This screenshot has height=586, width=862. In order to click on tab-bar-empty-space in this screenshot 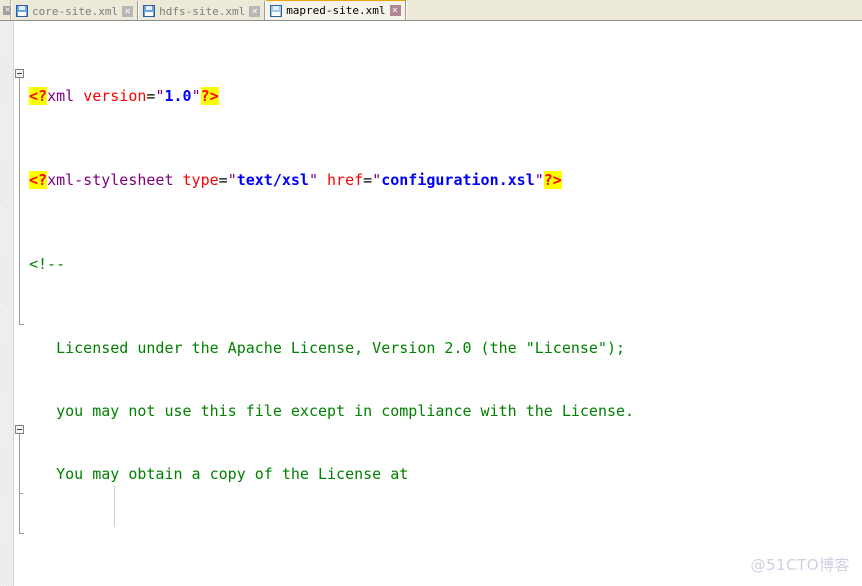, I will do `click(633, 10)`.